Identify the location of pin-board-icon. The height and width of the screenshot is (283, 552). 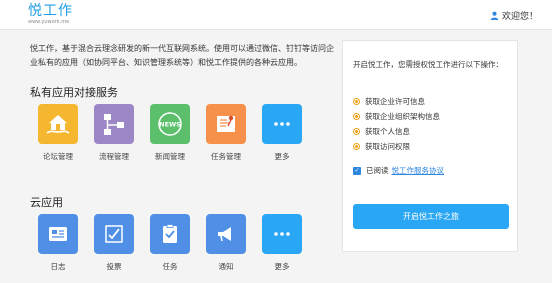
(226, 124).